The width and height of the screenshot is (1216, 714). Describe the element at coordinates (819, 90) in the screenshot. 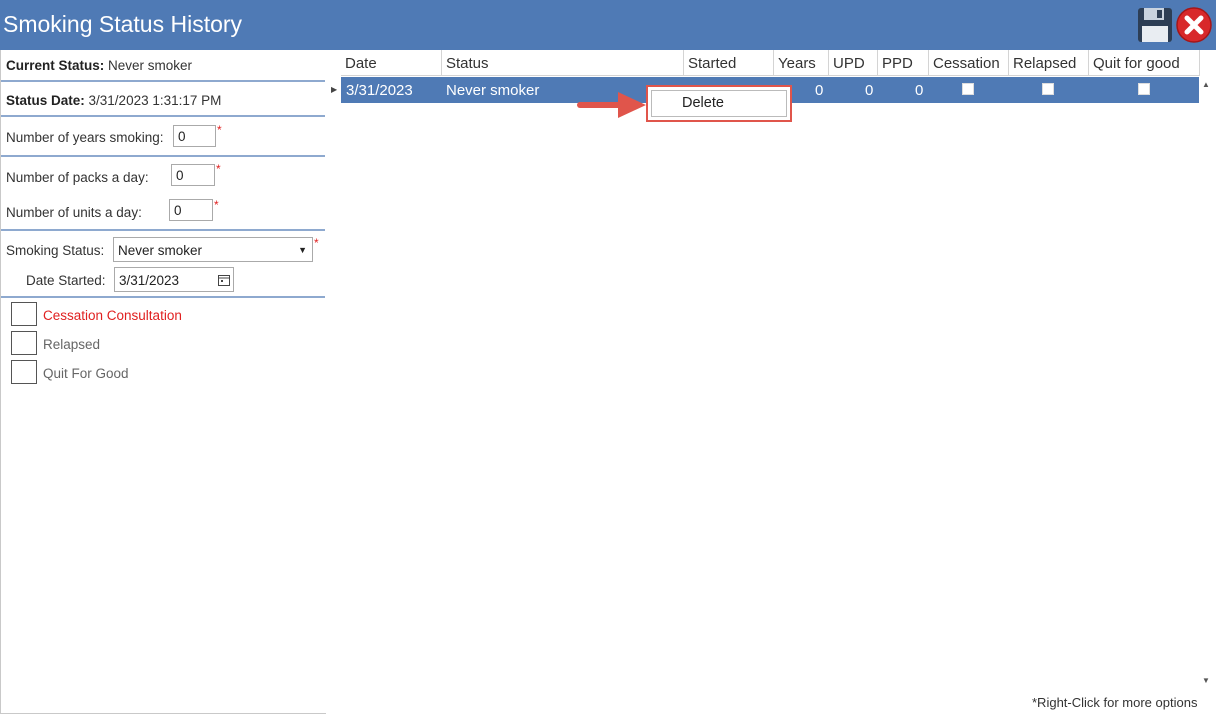

I see `cell-years: 0` at that location.